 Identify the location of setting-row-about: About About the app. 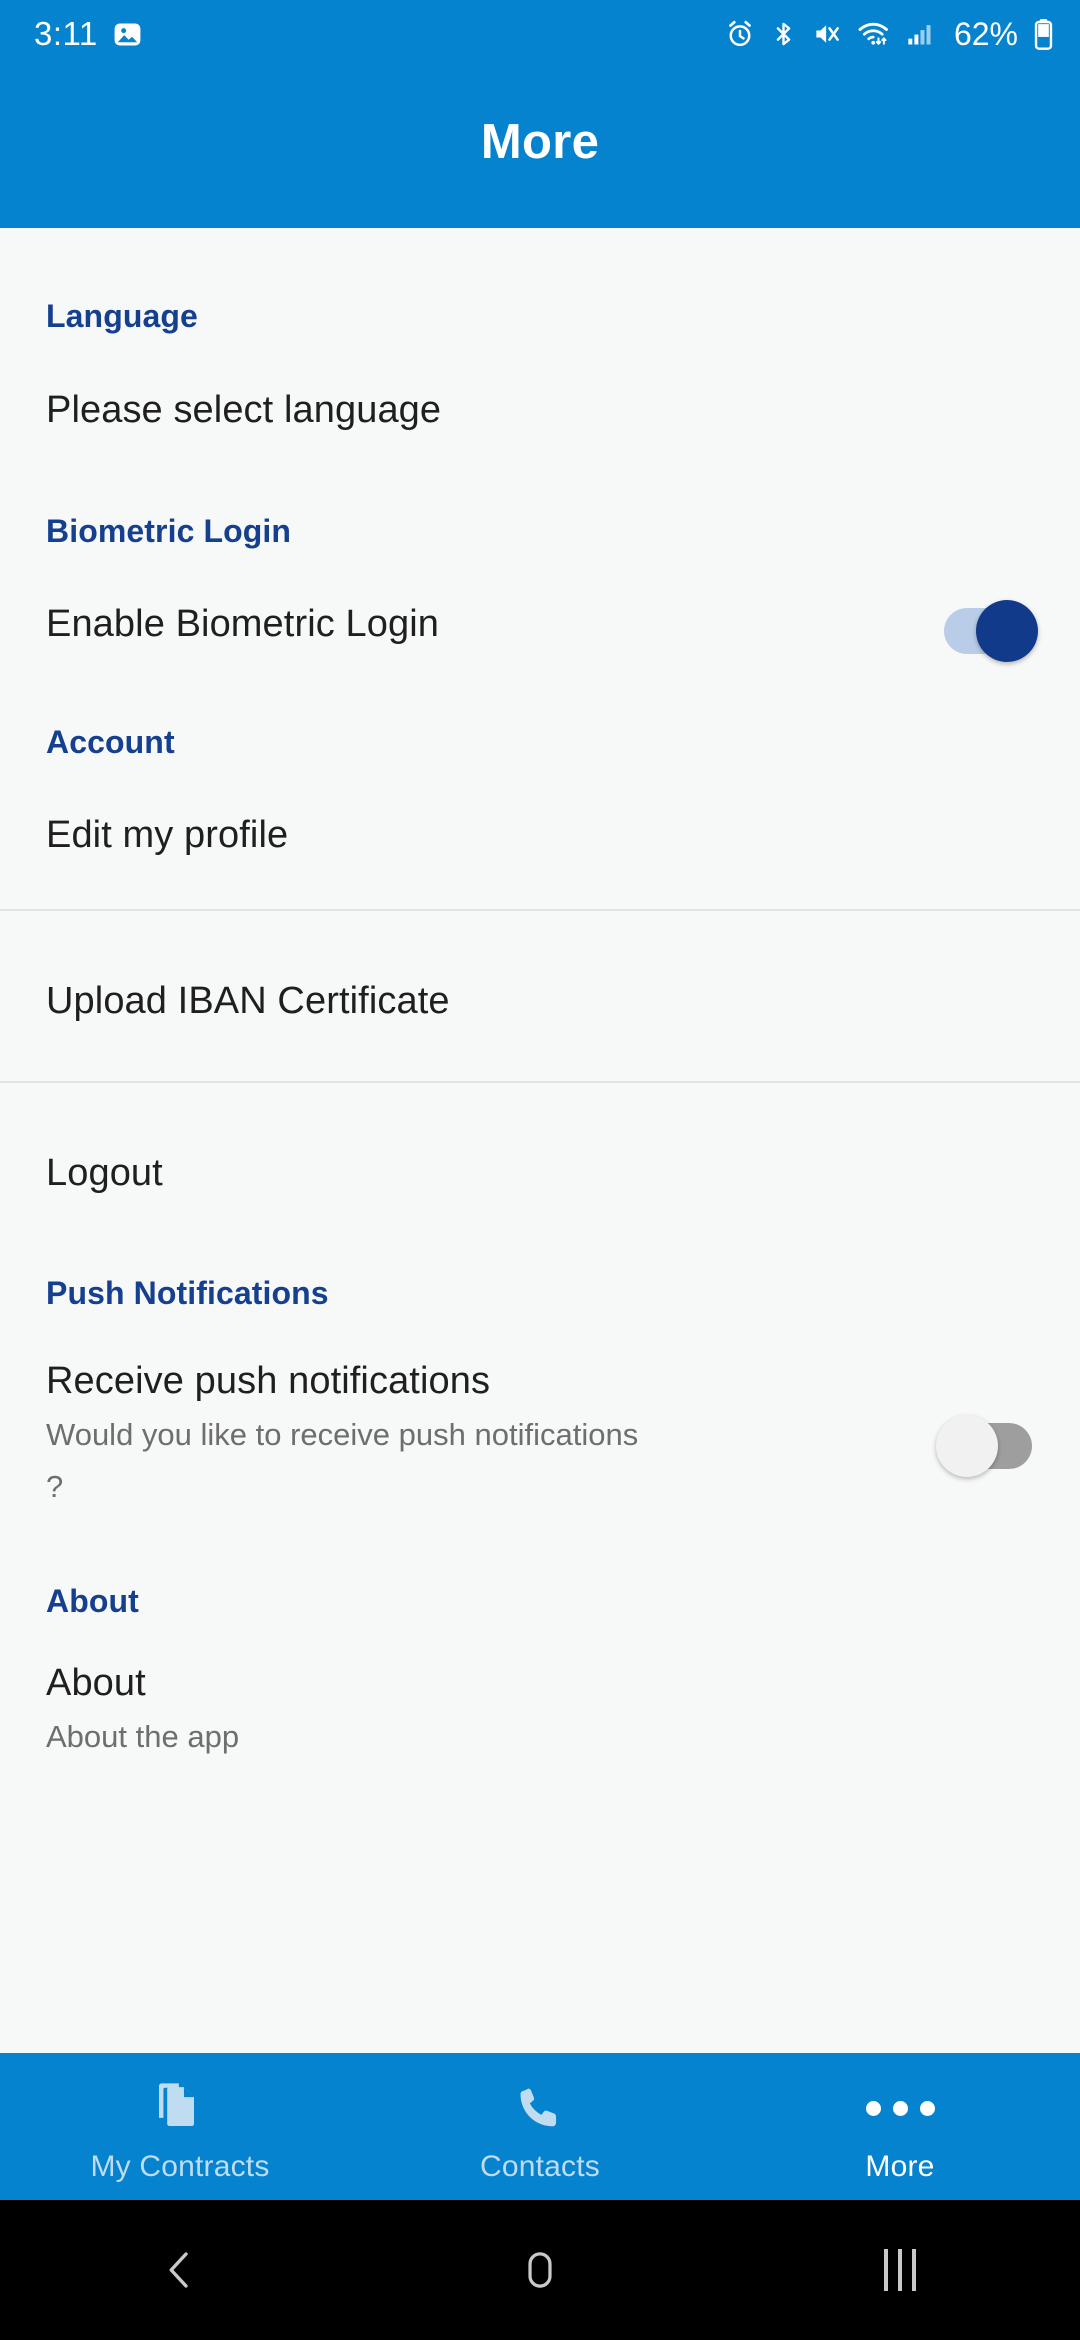
(540, 1712).